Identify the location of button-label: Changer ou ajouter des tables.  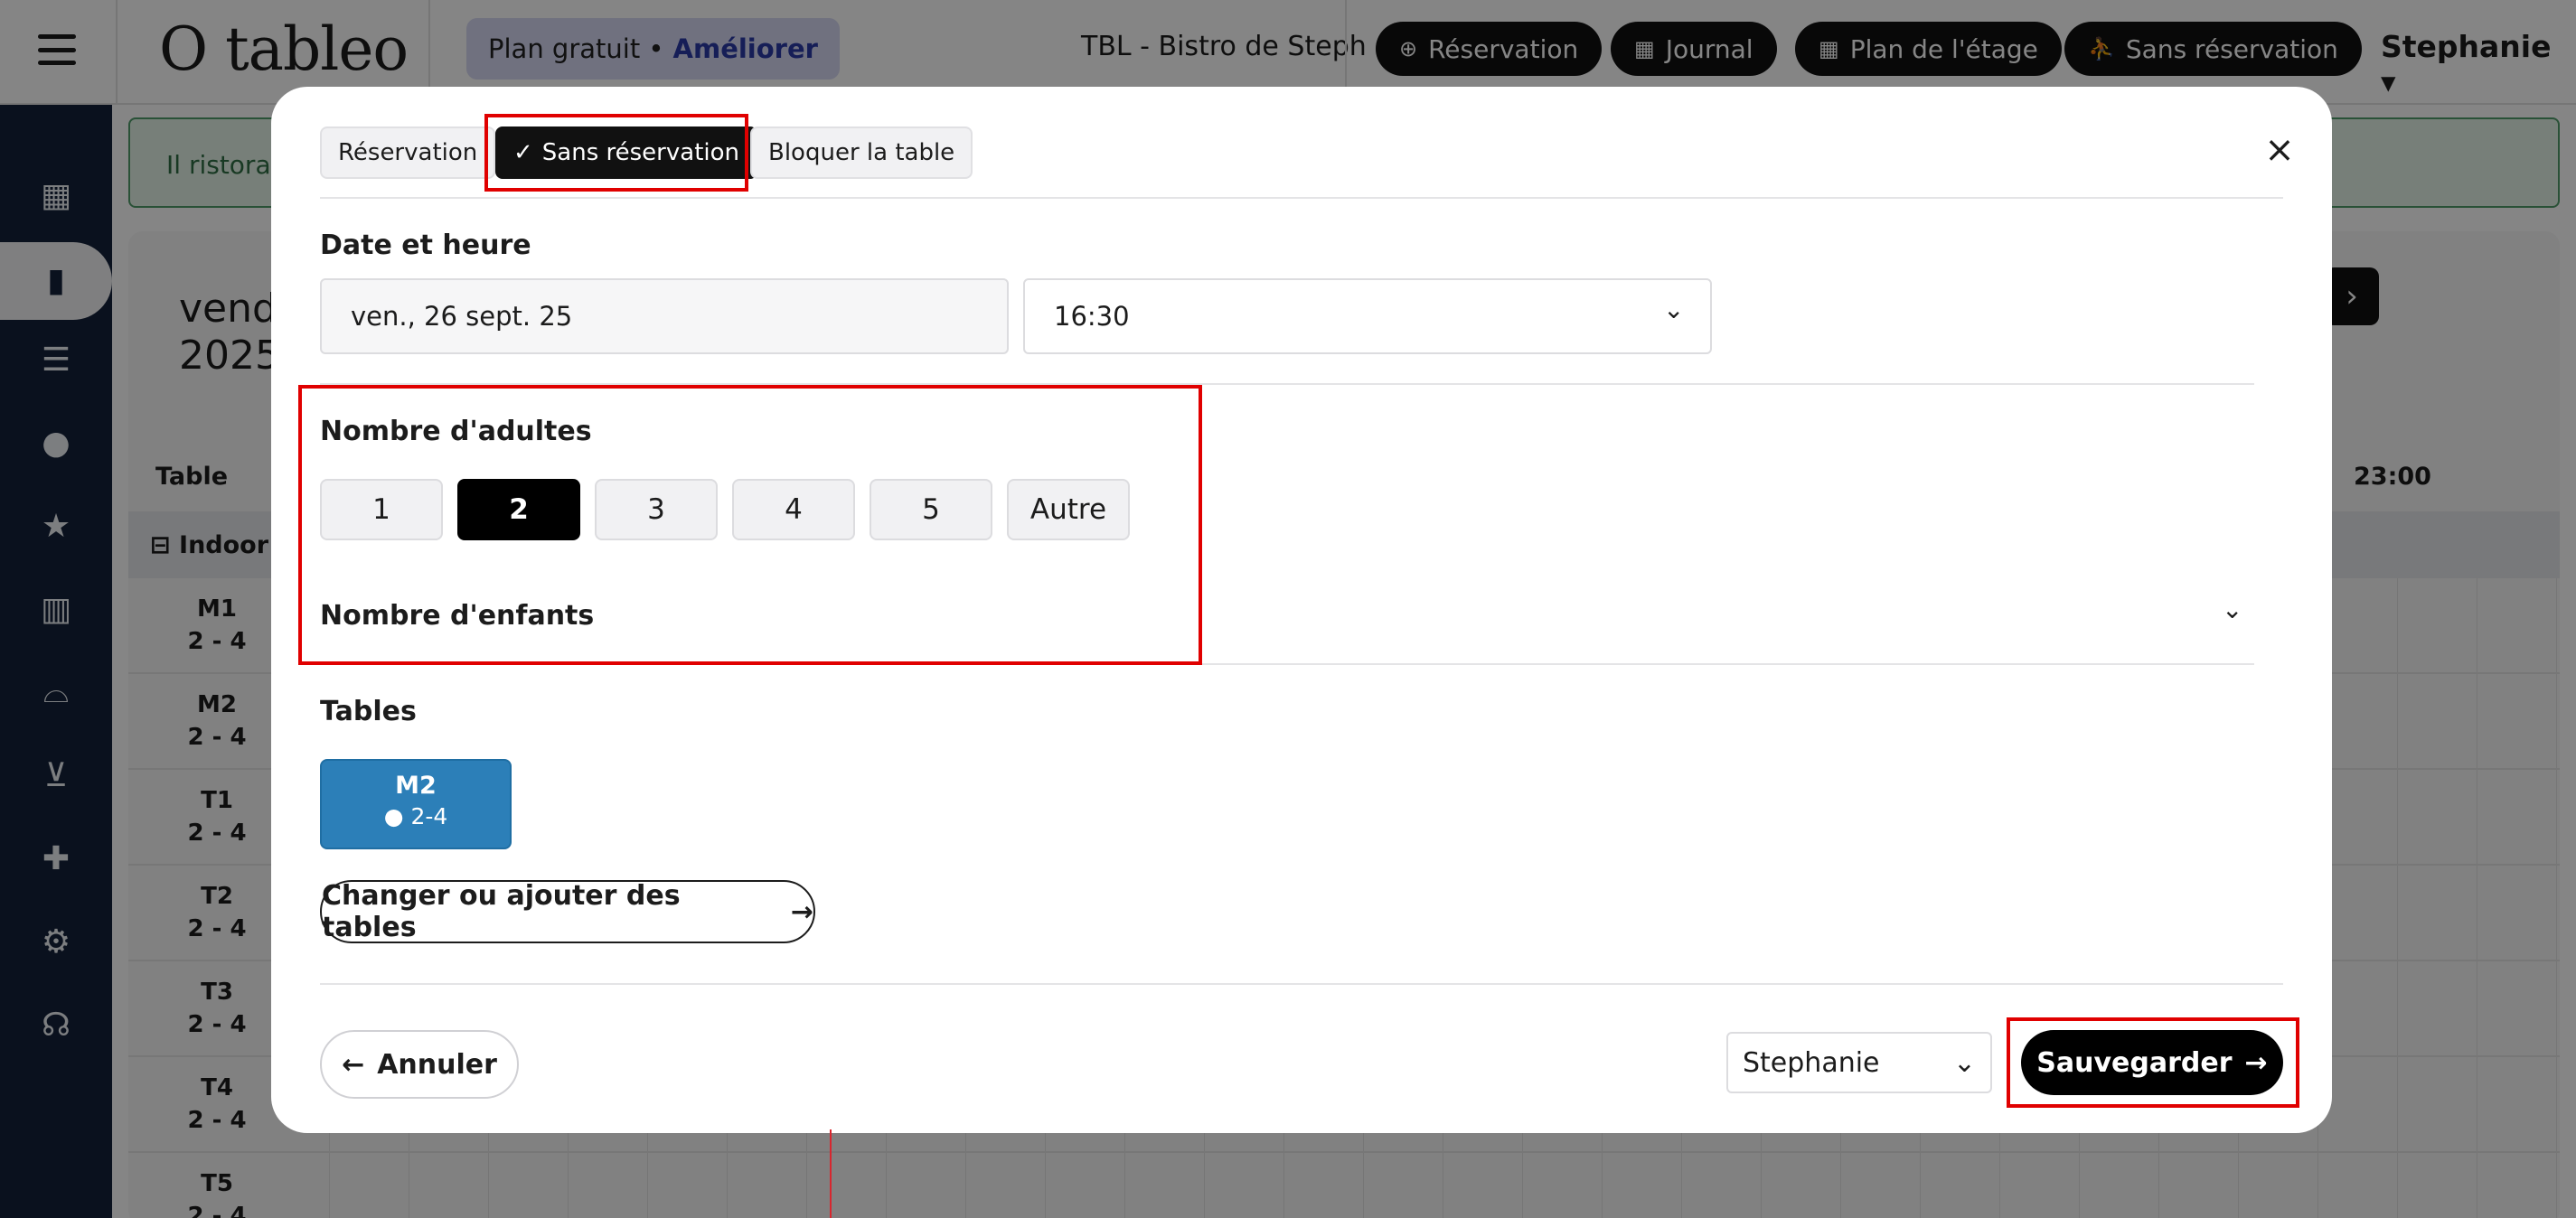
(501, 911).